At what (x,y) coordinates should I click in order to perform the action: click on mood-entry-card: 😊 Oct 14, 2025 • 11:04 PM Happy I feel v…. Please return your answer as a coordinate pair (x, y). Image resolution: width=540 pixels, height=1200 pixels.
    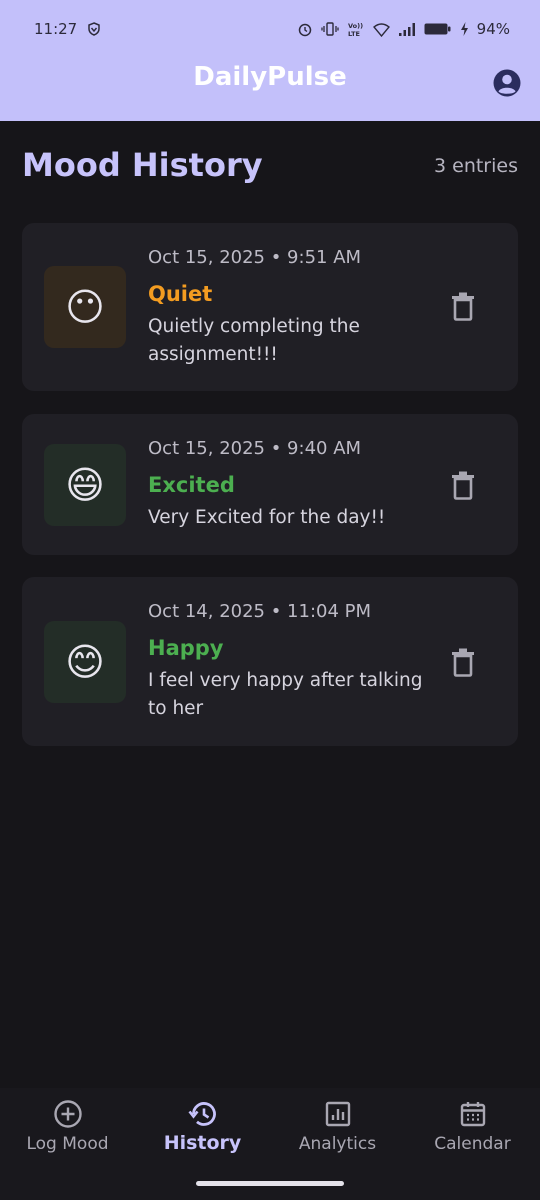
    Looking at the image, I should click on (270, 661).